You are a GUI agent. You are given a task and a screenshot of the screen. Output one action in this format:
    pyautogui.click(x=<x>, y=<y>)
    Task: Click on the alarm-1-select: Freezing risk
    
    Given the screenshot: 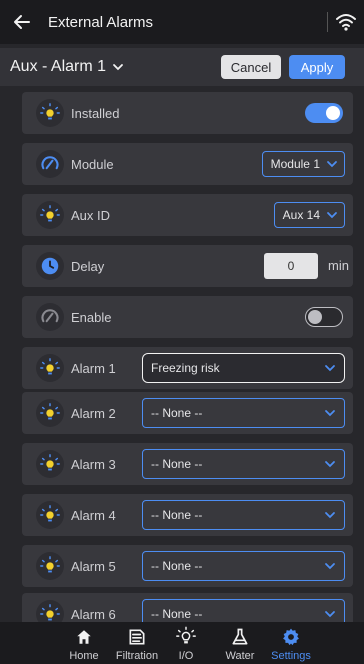 What is the action you would take?
    pyautogui.click(x=243, y=368)
    